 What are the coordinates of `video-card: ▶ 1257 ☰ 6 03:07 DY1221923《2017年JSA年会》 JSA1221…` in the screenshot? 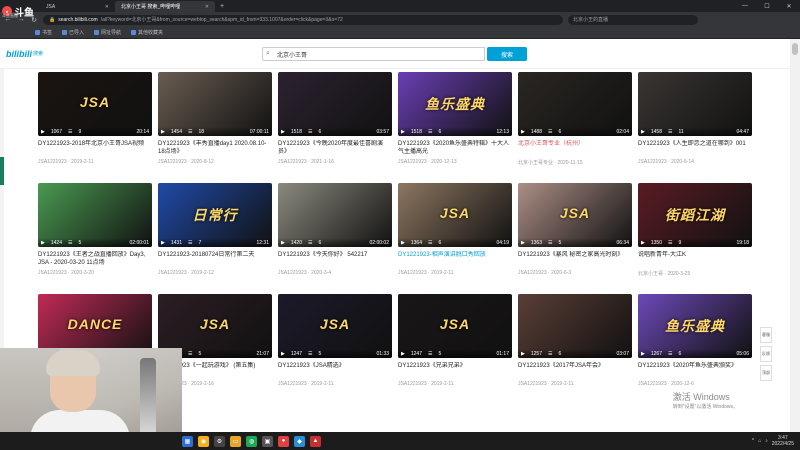 It's located at (575, 349).